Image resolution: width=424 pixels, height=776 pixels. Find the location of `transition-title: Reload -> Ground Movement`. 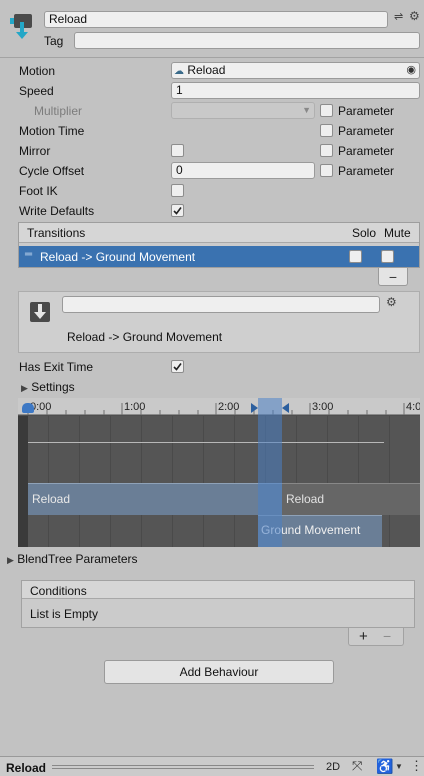

transition-title: Reload -> Ground Movement is located at coordinates (145, 337).